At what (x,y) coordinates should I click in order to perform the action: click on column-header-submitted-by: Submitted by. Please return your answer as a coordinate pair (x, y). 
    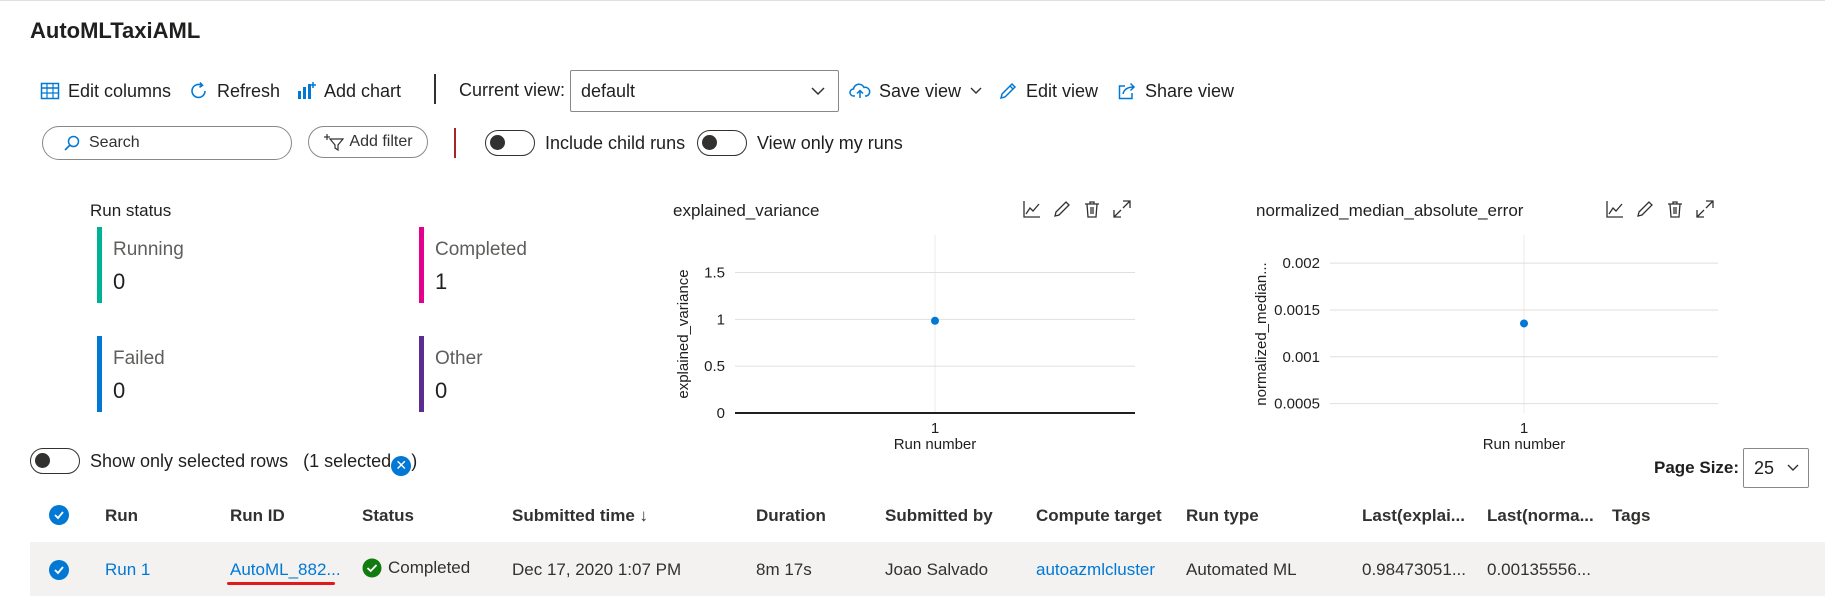
    Looking at the image, I should click on (939, 516).